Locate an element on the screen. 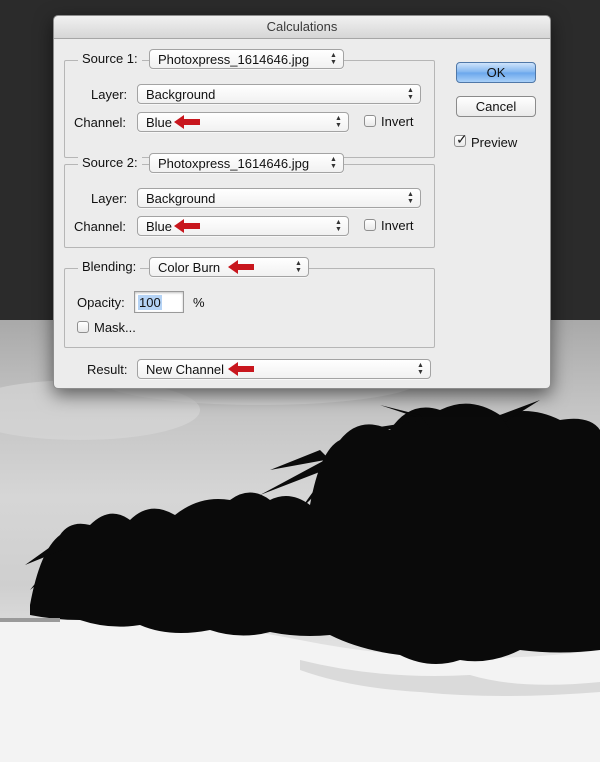  result-value: New Channel is located at coordinates (185, 369).